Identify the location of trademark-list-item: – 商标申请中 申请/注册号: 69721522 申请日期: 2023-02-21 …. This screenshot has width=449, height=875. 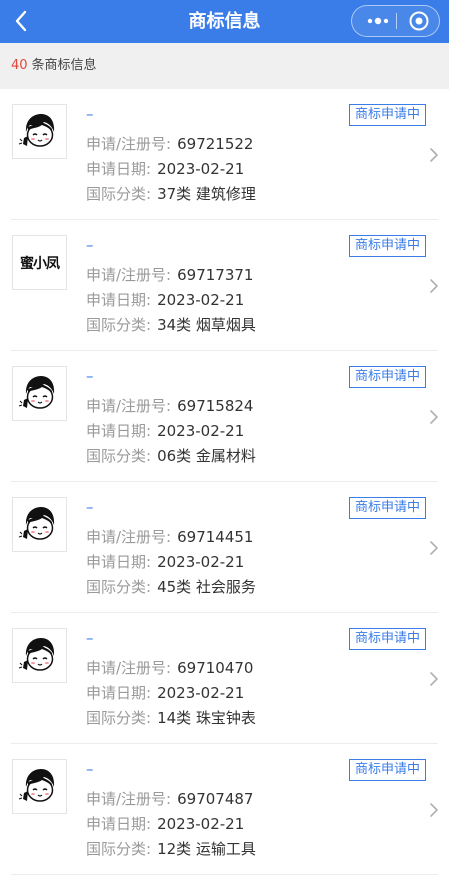
(224, 154).